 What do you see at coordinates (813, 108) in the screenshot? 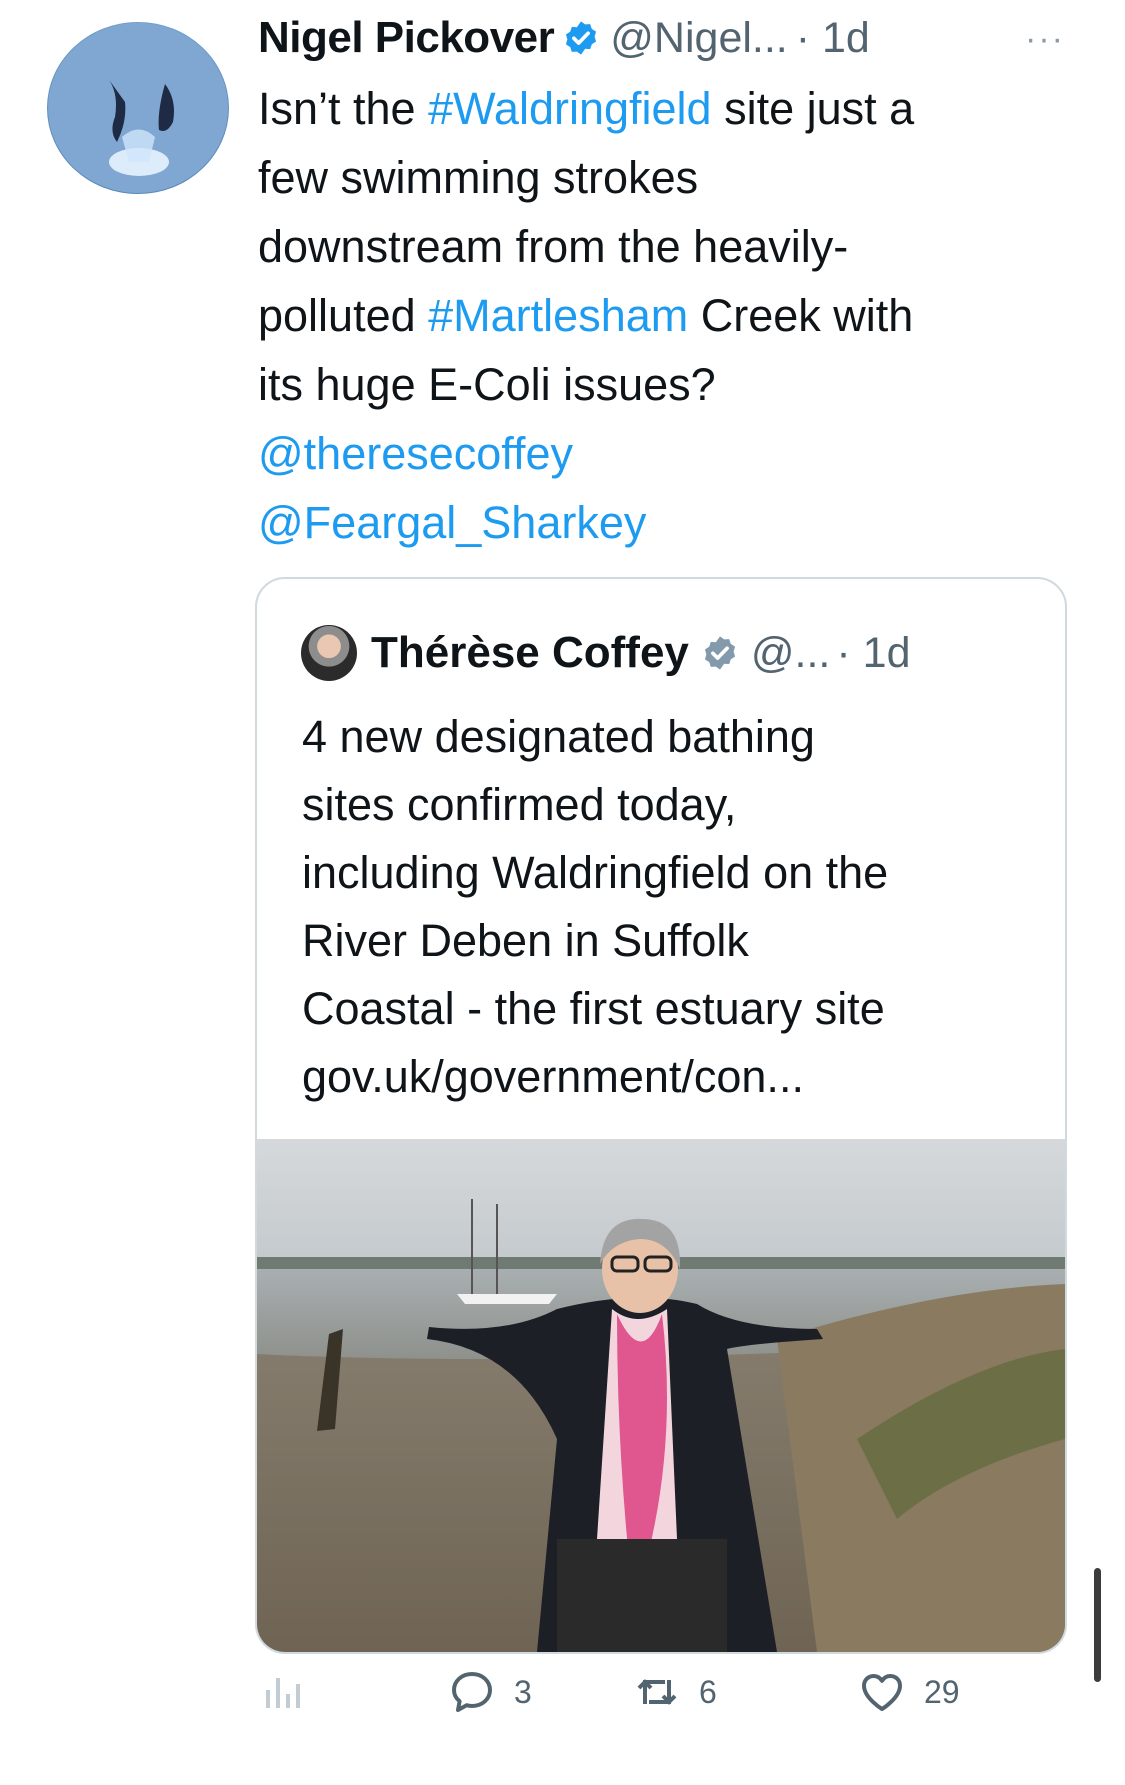
I see `text-segment: site just a` at bounding box center [813, 108].